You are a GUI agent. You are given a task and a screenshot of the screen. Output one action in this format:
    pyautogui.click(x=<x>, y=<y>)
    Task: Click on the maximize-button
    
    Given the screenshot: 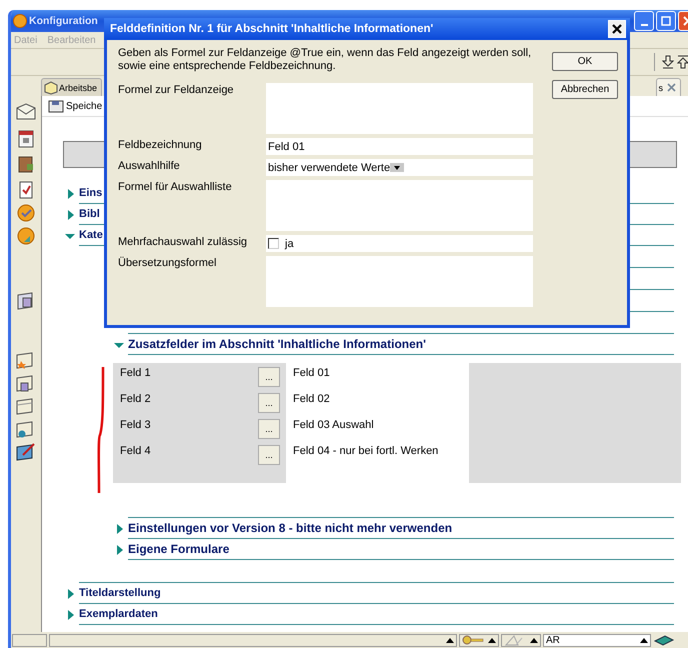 What is the action you would take?
    pyautogui.click(x=666, y=21)
    